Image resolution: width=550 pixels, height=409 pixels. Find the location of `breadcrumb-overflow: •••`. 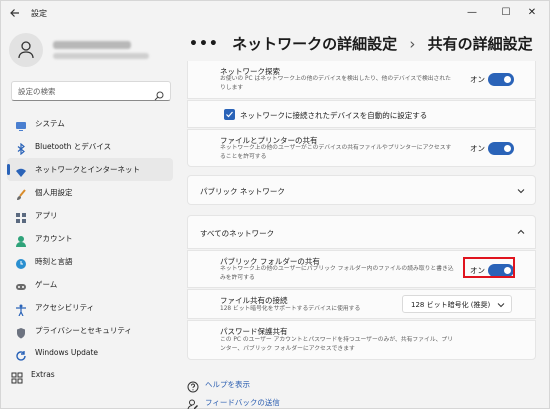

breadcrumb-overflow: ••• is located at coordinates (204, 44).